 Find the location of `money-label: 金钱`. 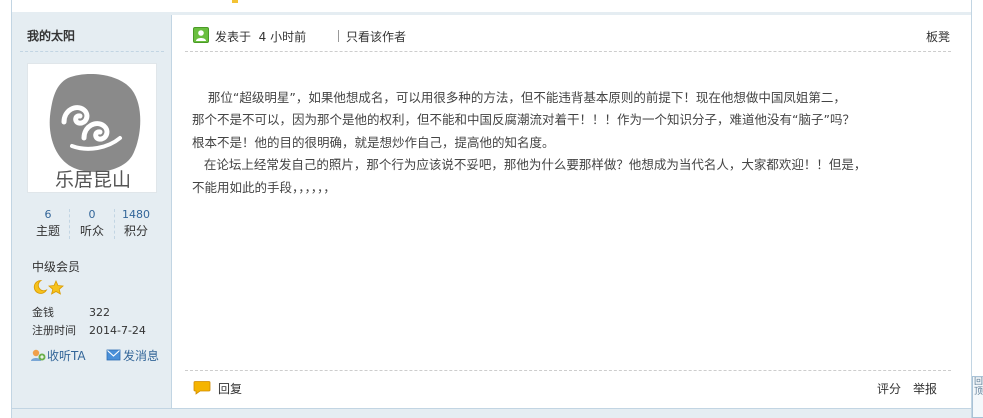

money-label: 金钱 is located at coordinates (43, 312).